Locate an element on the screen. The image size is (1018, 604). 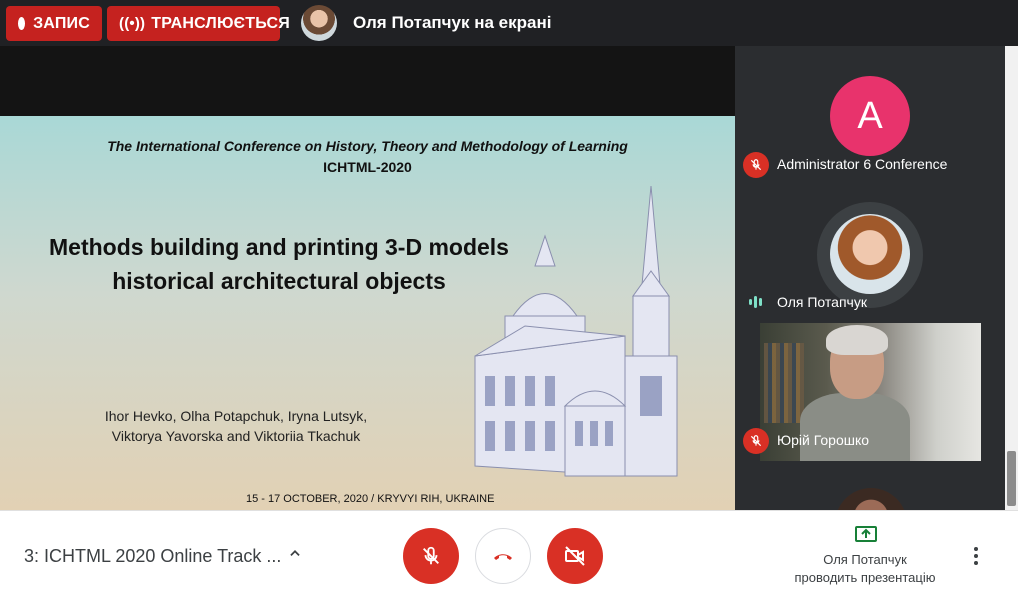
recording-indicator: ЗАПИС is located at coordinates (54, 23).